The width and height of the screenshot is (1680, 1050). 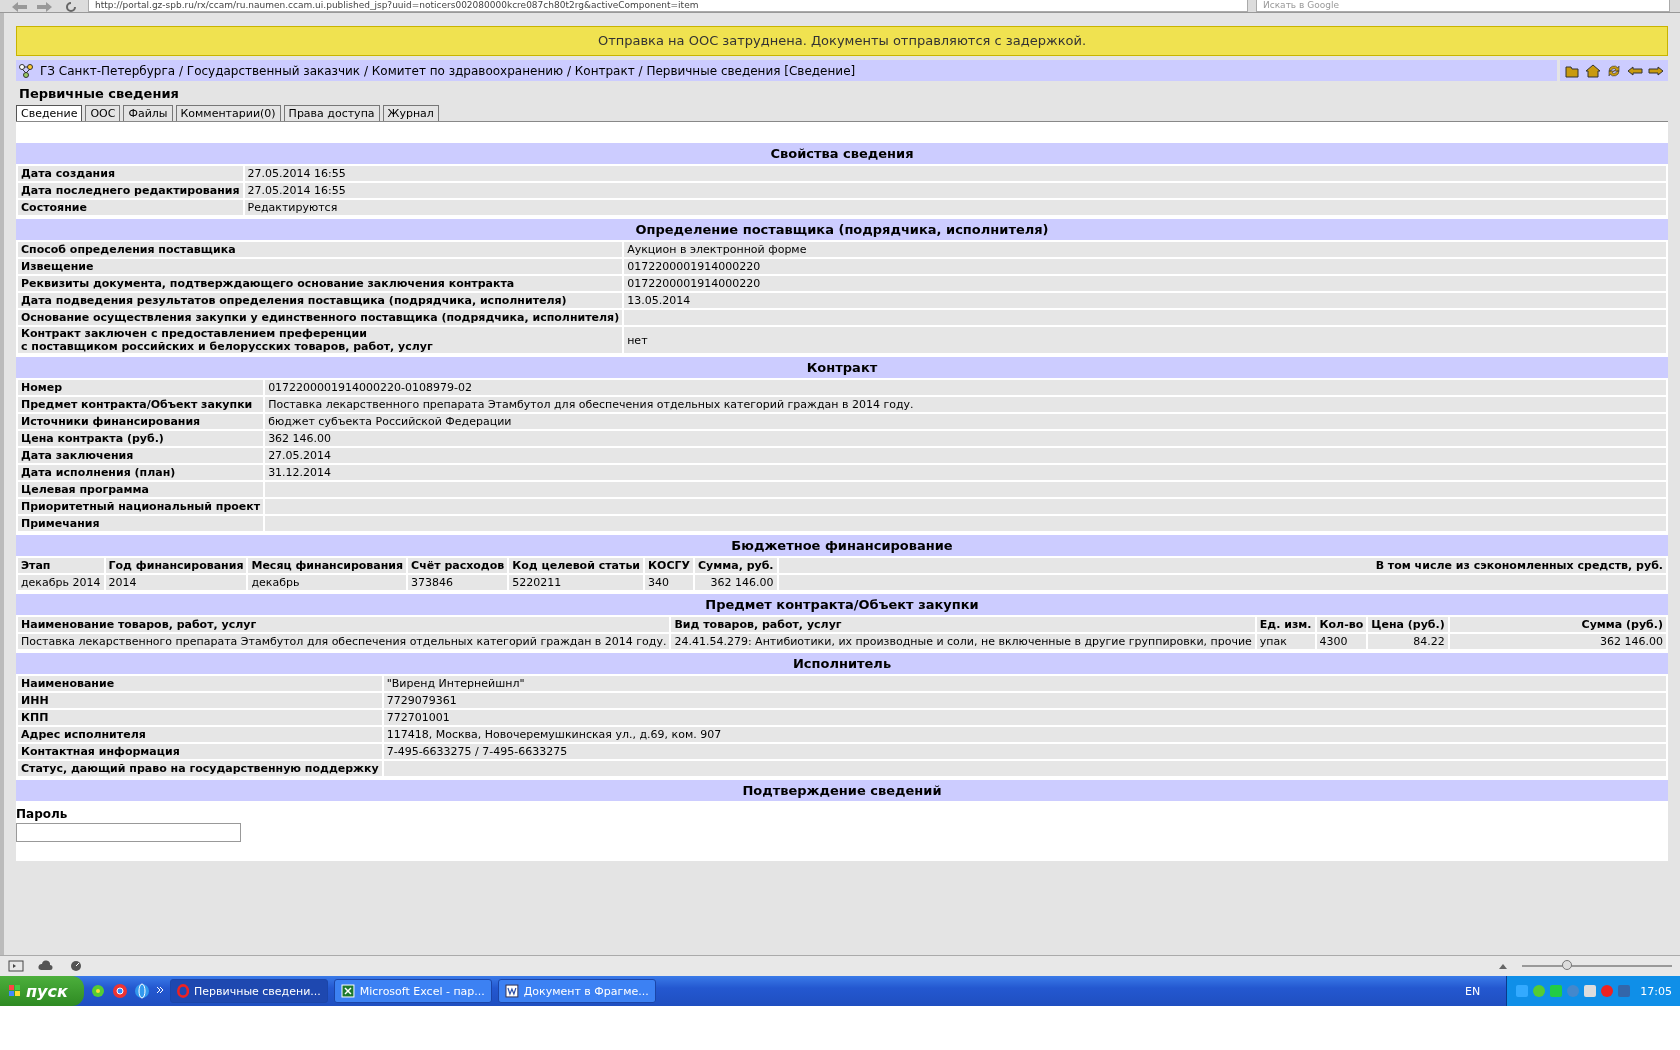 What do you see at coordinates (46, 966) in the screenshot?
I see `cloud-icon` at bounding box center [46, 966].